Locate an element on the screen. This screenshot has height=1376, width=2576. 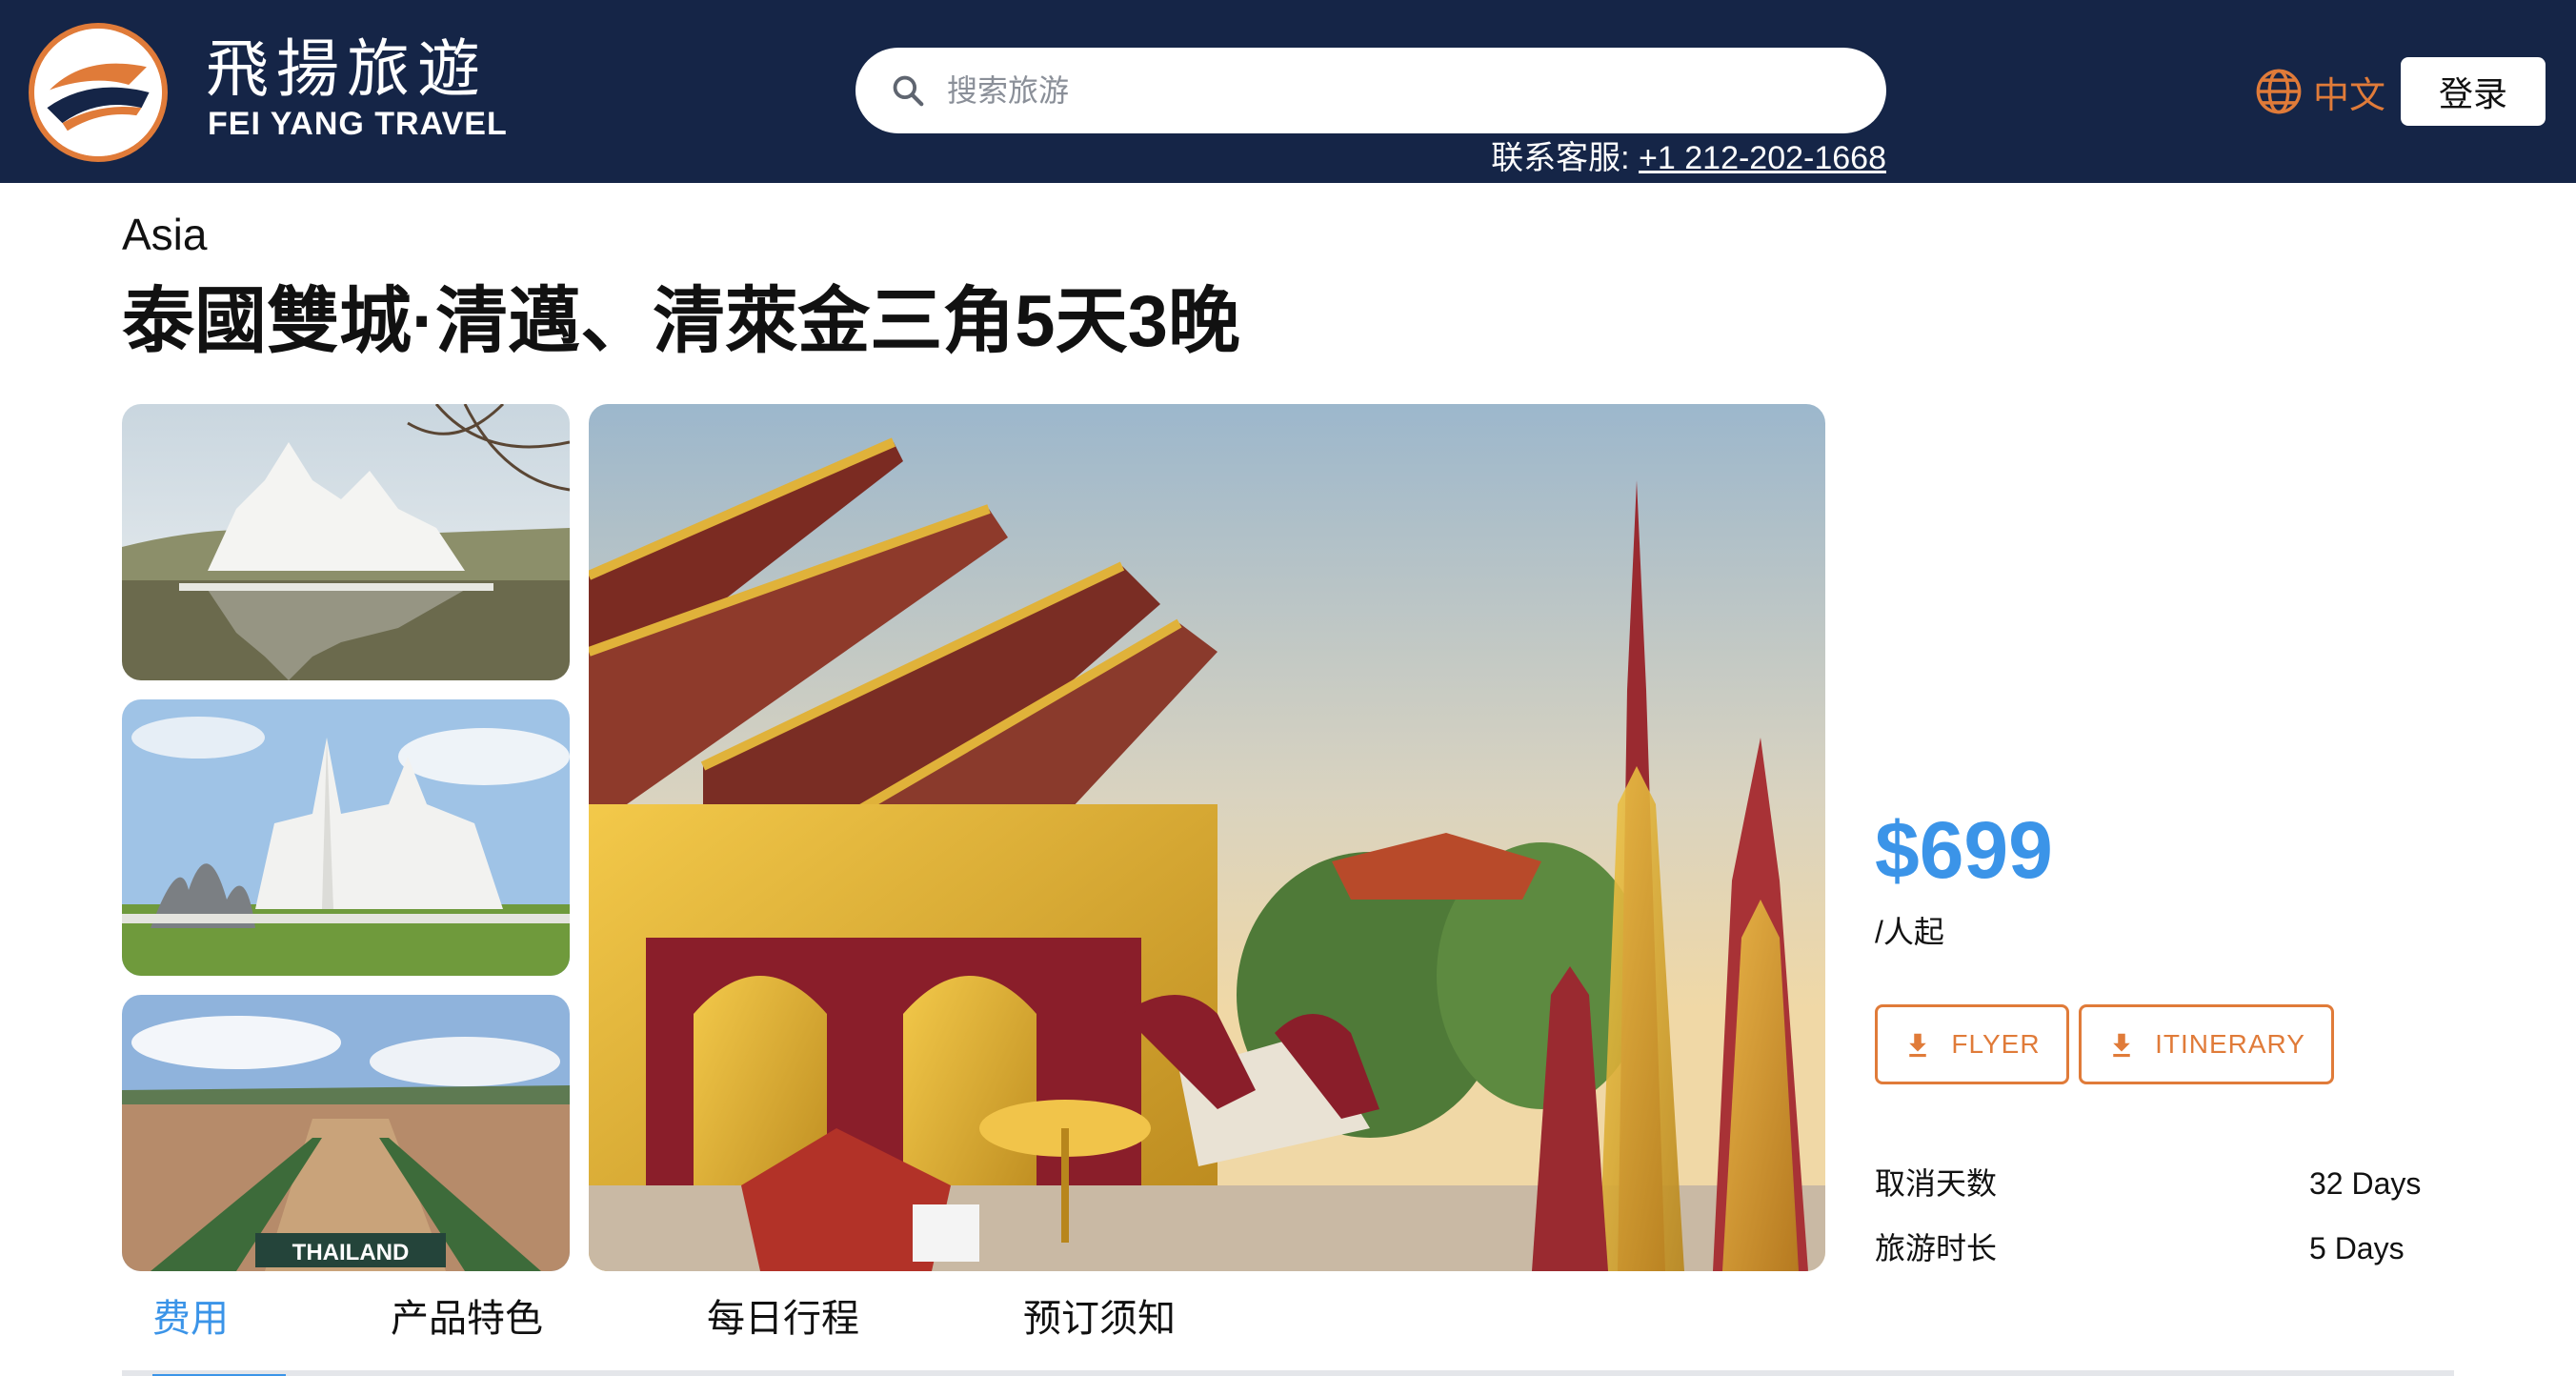
info-value: 5 Days is located at coordinates (2357, 1248).